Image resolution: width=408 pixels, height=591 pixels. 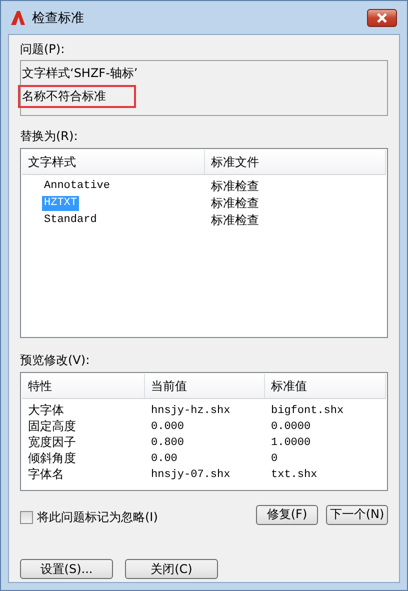 What do you see at coordinates (83, 386) in the screenshot?
I see `column-header: 特性` at bounding box center [83, 386].